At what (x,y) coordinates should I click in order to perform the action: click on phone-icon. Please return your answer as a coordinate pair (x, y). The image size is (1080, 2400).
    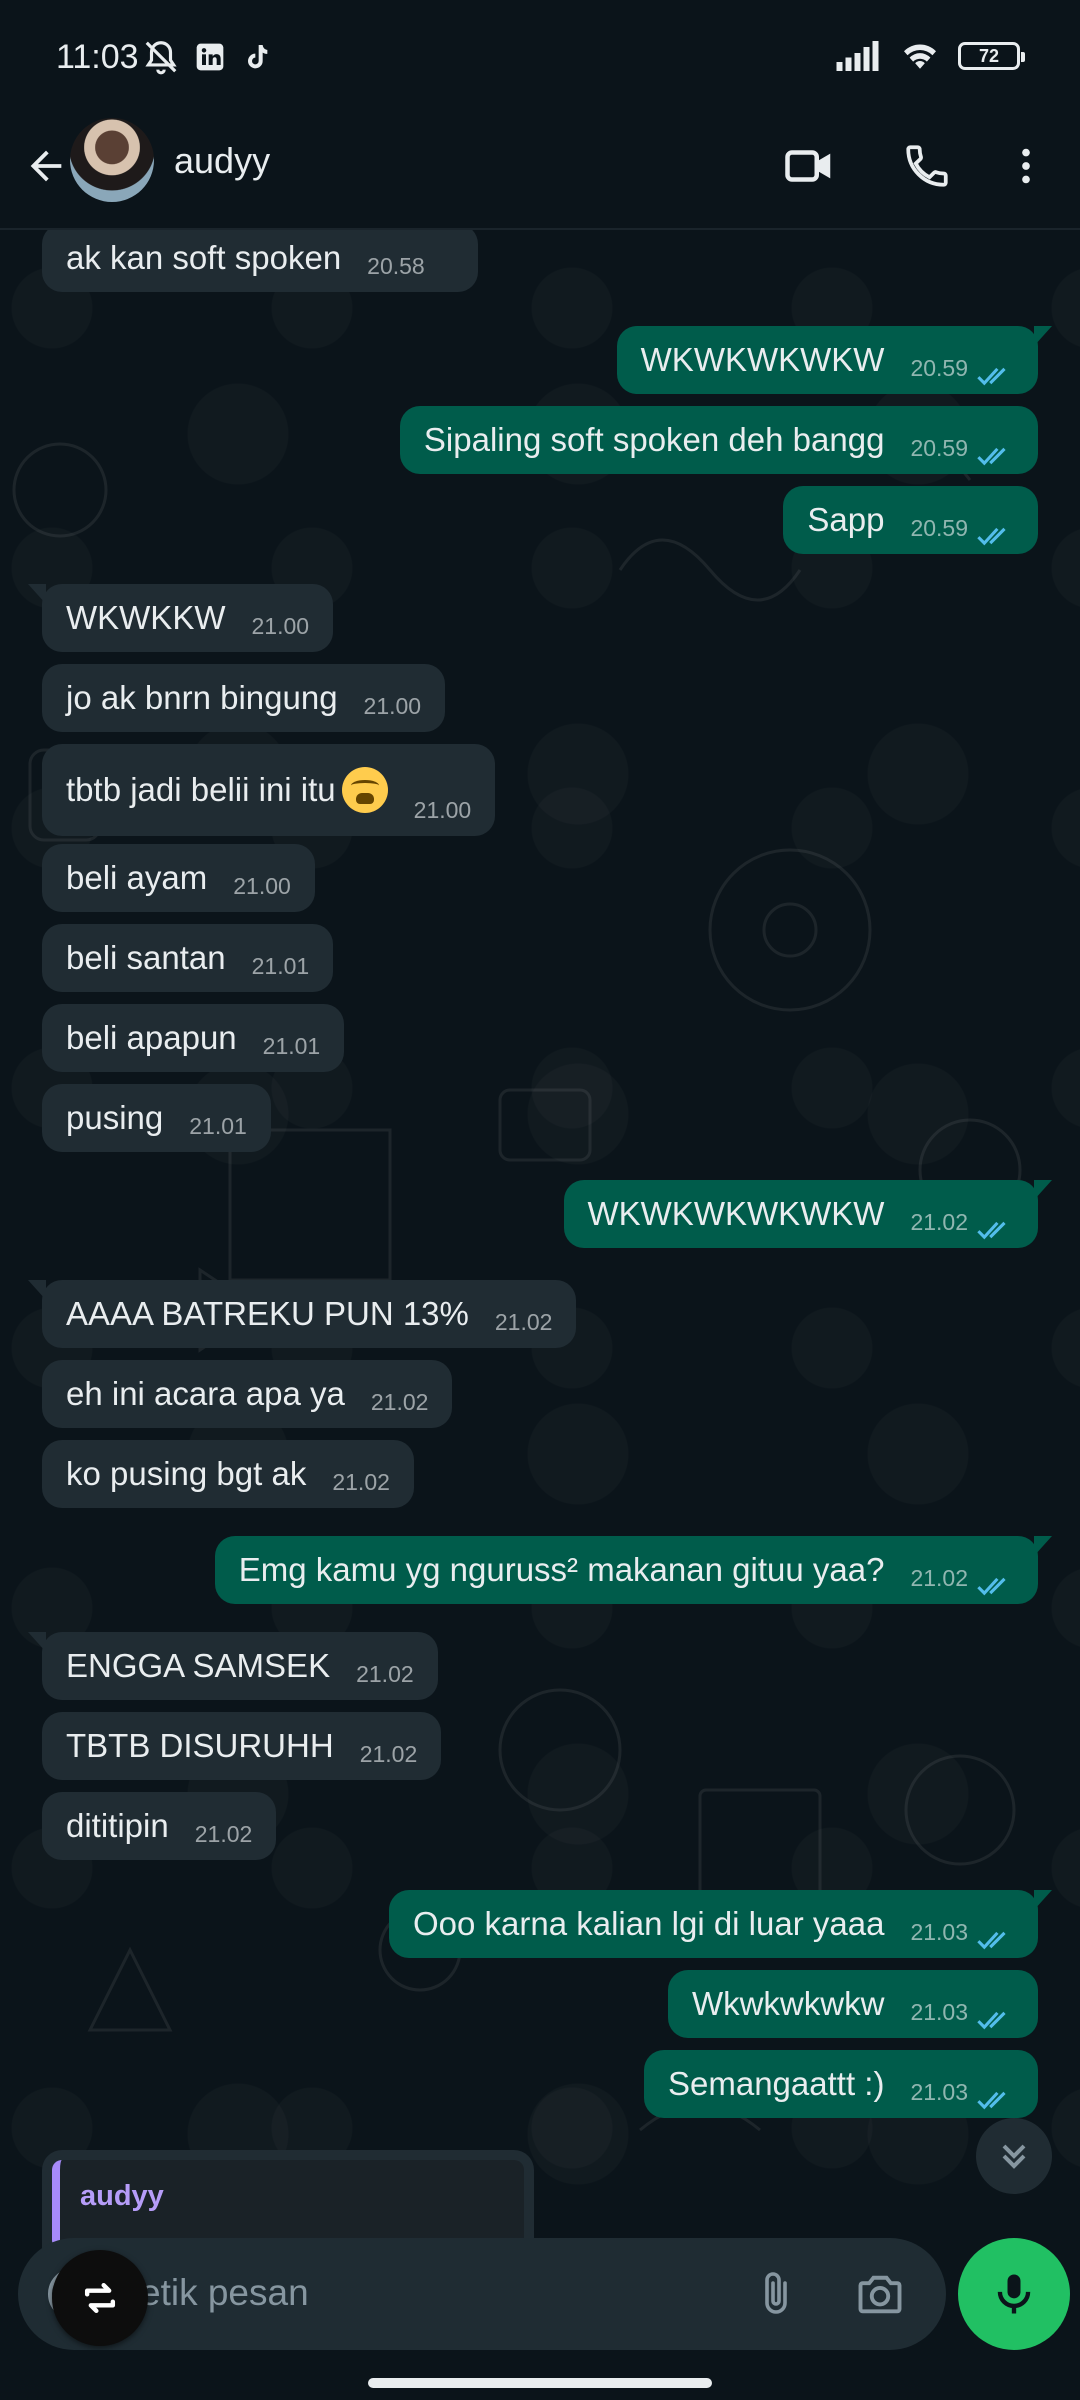
    Looking at the image, I should click on (927, 166).